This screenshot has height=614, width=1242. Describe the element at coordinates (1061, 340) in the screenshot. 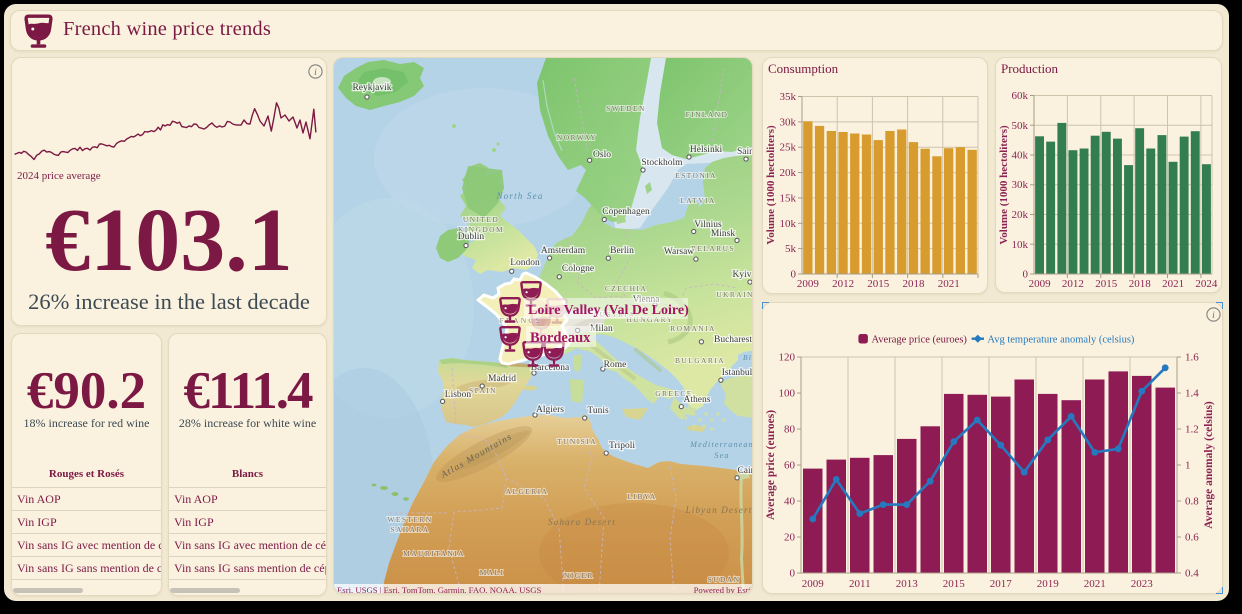

I see `svg-text:Avg temperature anomaly (celsi: Avg temperature anomaly (celsius)` at that location.